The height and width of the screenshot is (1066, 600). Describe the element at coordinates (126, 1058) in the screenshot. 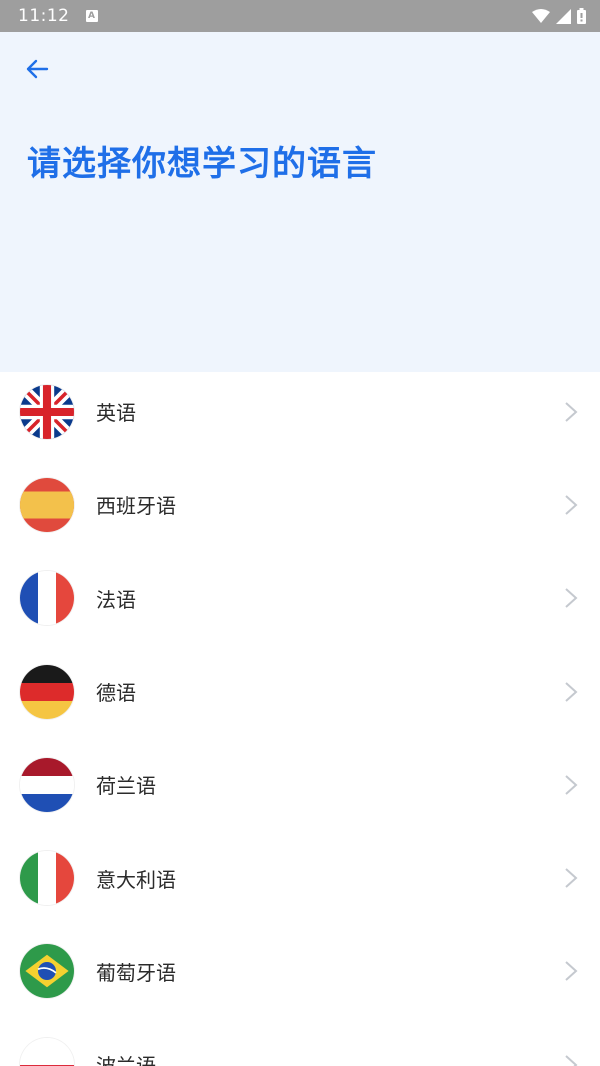

I see `language-name: 波兰语` at that location.